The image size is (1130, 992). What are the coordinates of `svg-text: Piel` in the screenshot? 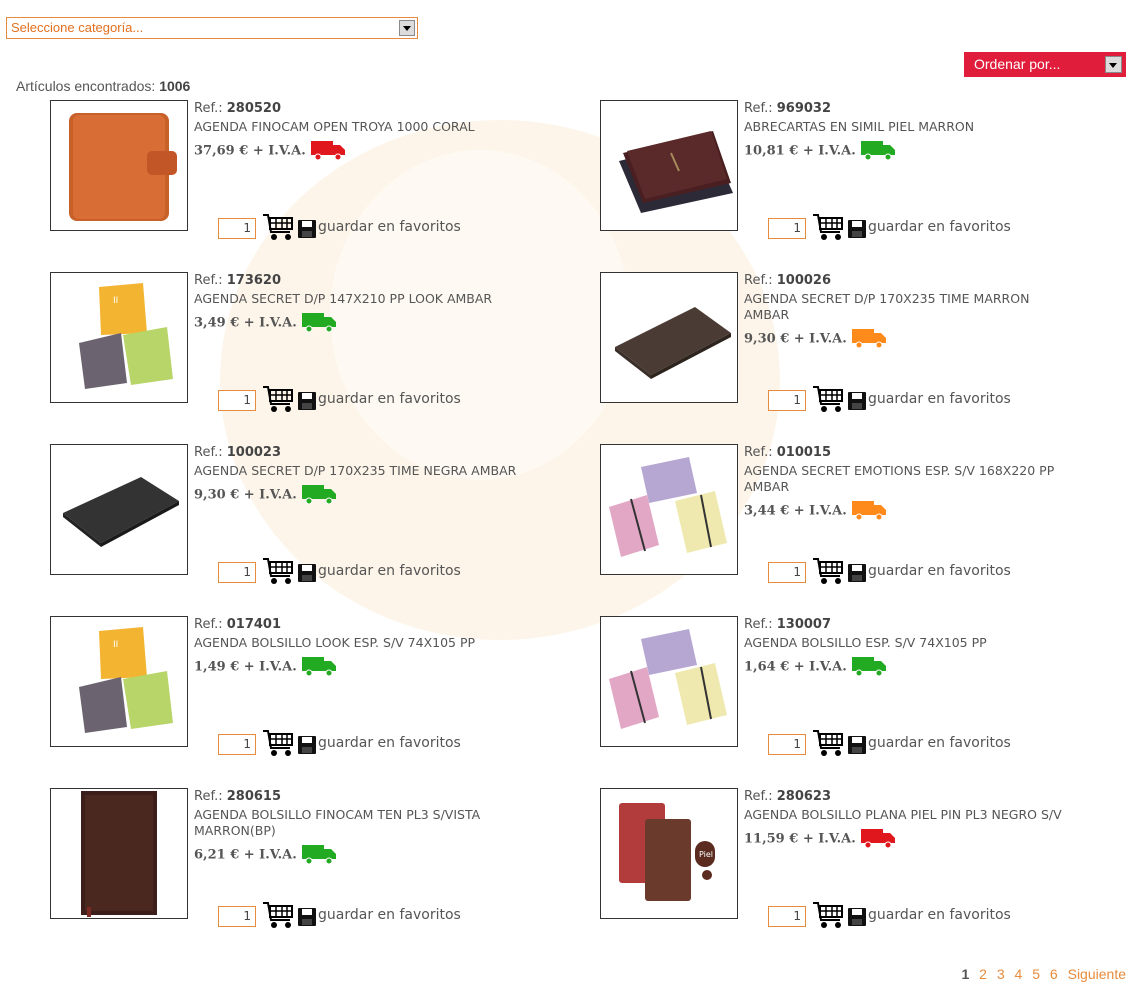 It's located at (706, 854).